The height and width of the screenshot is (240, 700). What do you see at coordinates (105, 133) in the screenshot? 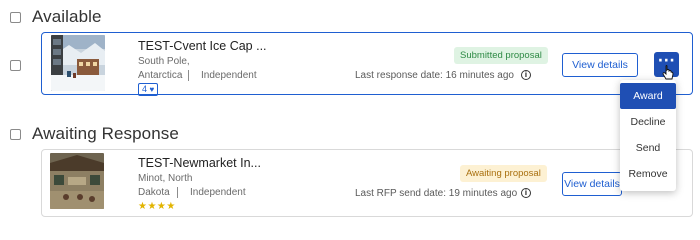
I see `section-title-awaiting: Awaiting Response` at bounding box center [105, 133].